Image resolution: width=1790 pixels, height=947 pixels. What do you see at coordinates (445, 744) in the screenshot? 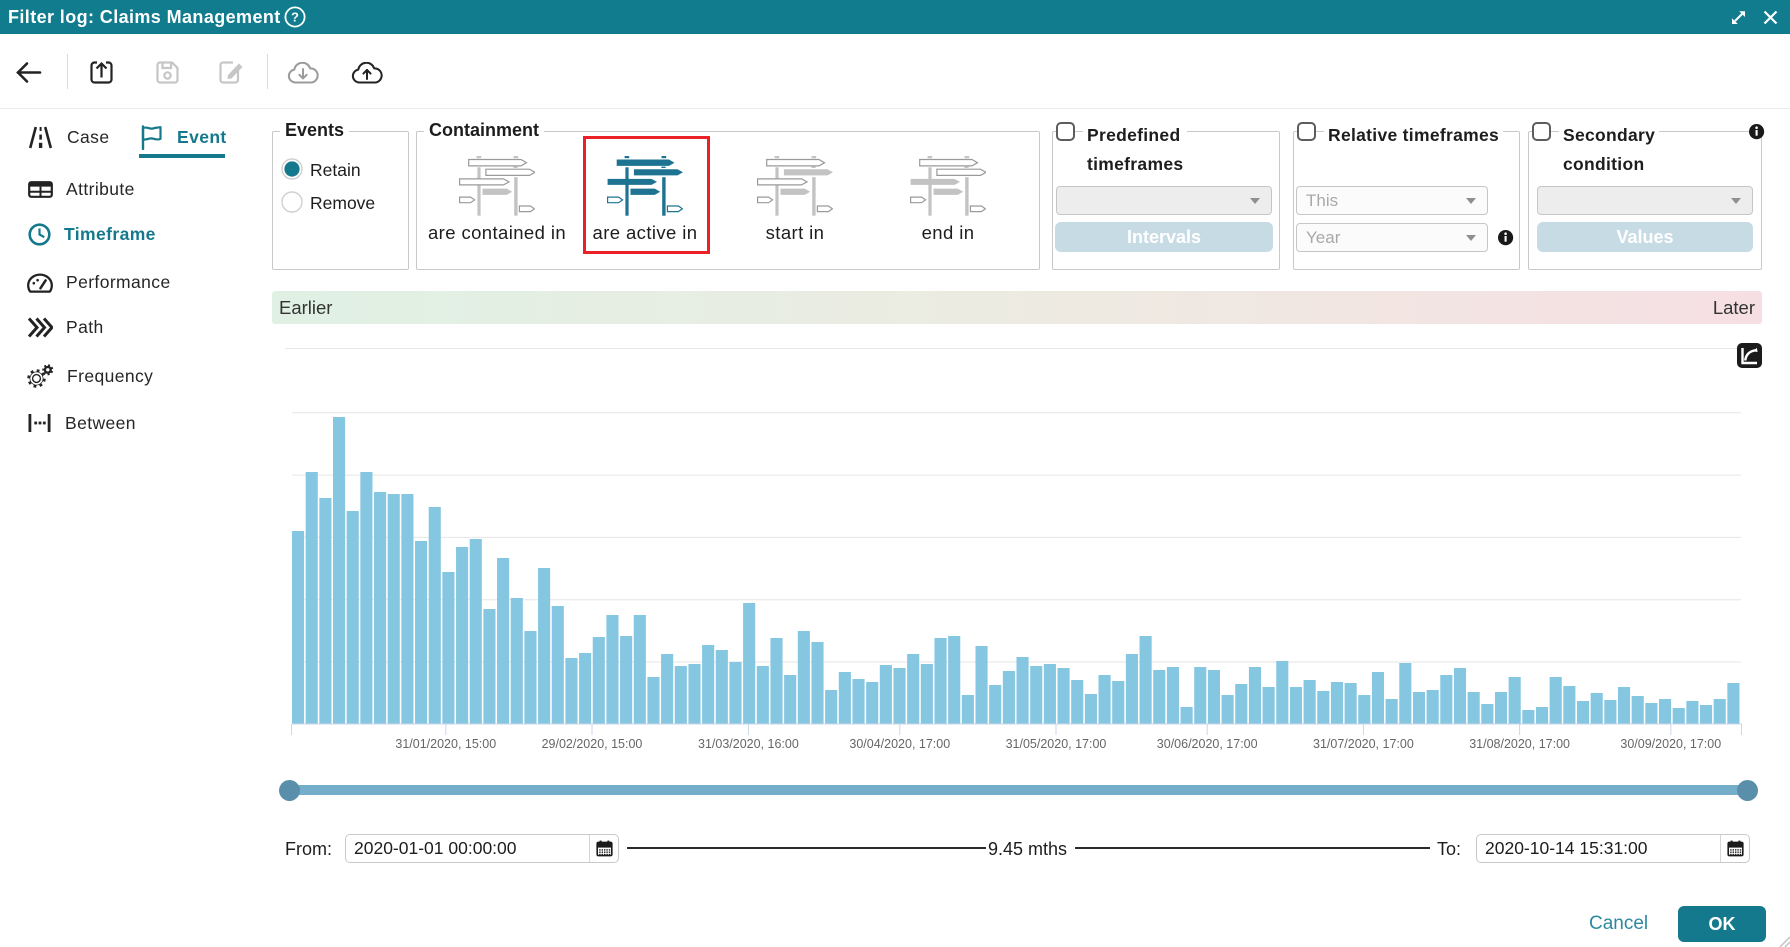
I see `svg-text: 31/01/2020, 15:00` at bounding box center [445, 744].